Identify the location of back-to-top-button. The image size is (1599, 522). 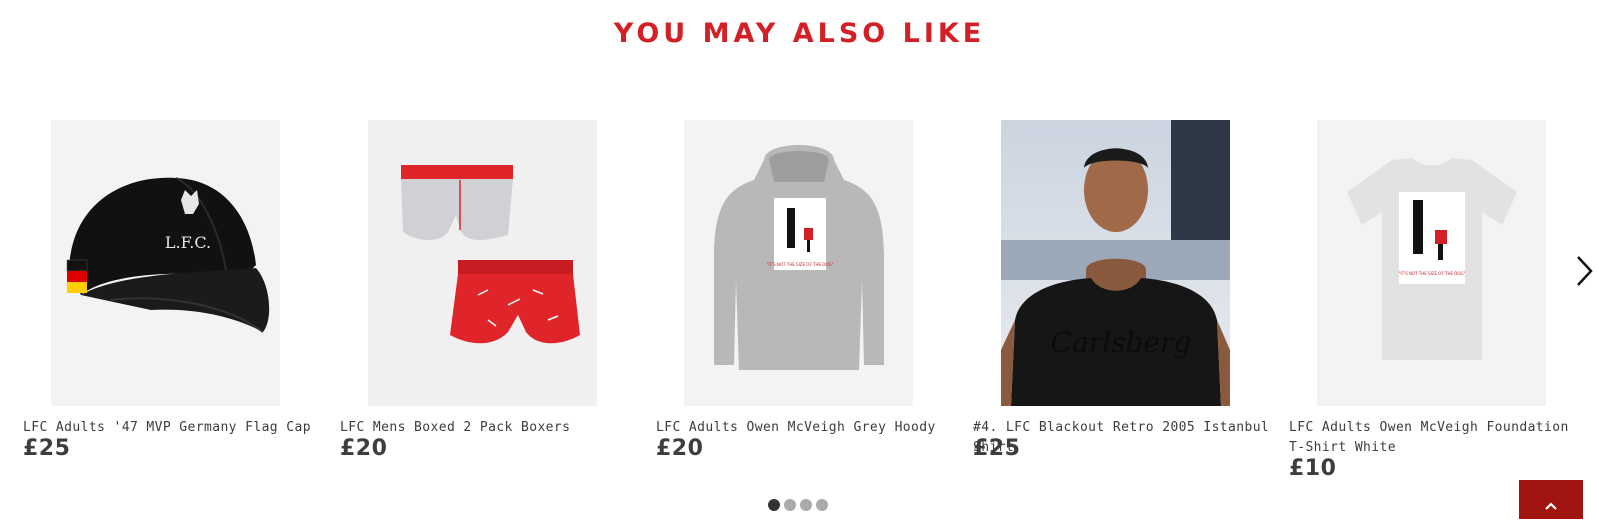
(1551, 499).